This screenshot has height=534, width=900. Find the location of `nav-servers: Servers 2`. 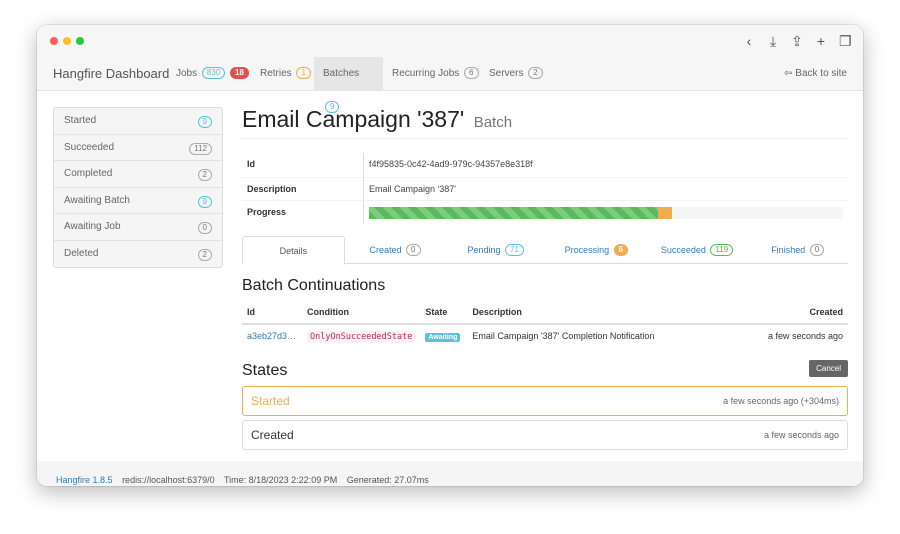

nav-servers: Servers 2 is located at coordinates (516, 74).